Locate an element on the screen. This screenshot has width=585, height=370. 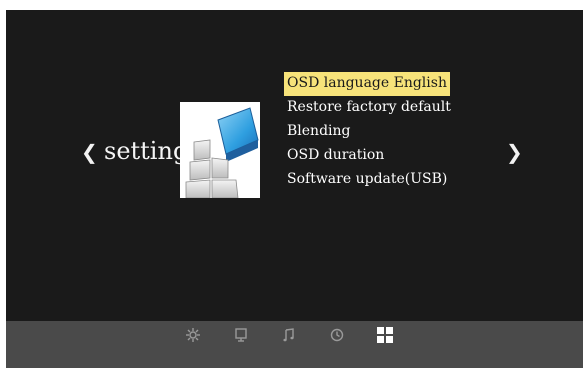
menu-item-software-update: Software update(USB) is located at coordinates (369, 180).